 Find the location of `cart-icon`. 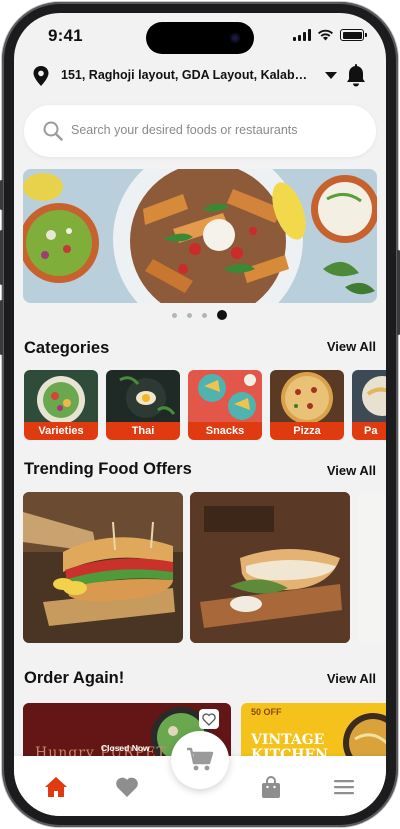

cart-icon is located at coordinates (200, 759).